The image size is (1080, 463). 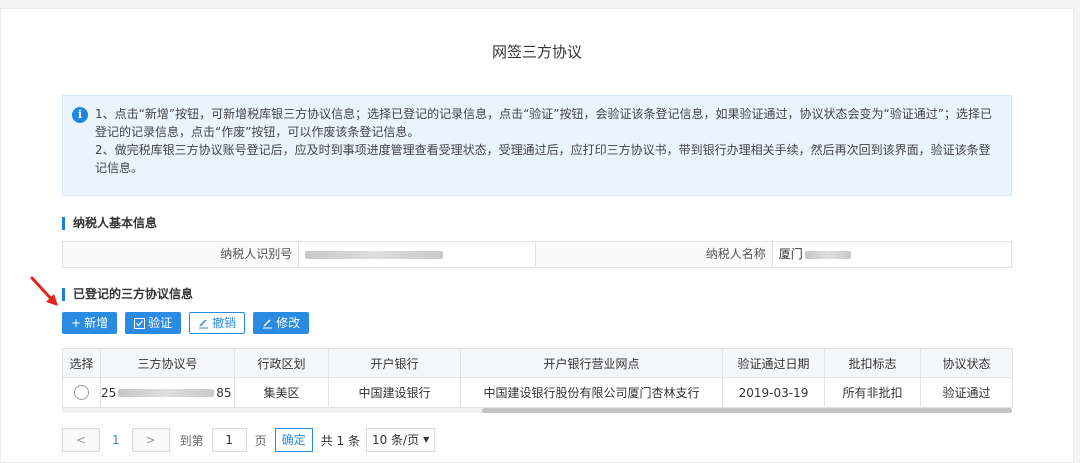 What do you see at coordinates (224, 392) in the screenshot?
I see `agreement-no-suffix: 85` at bounding box center [224, 392].